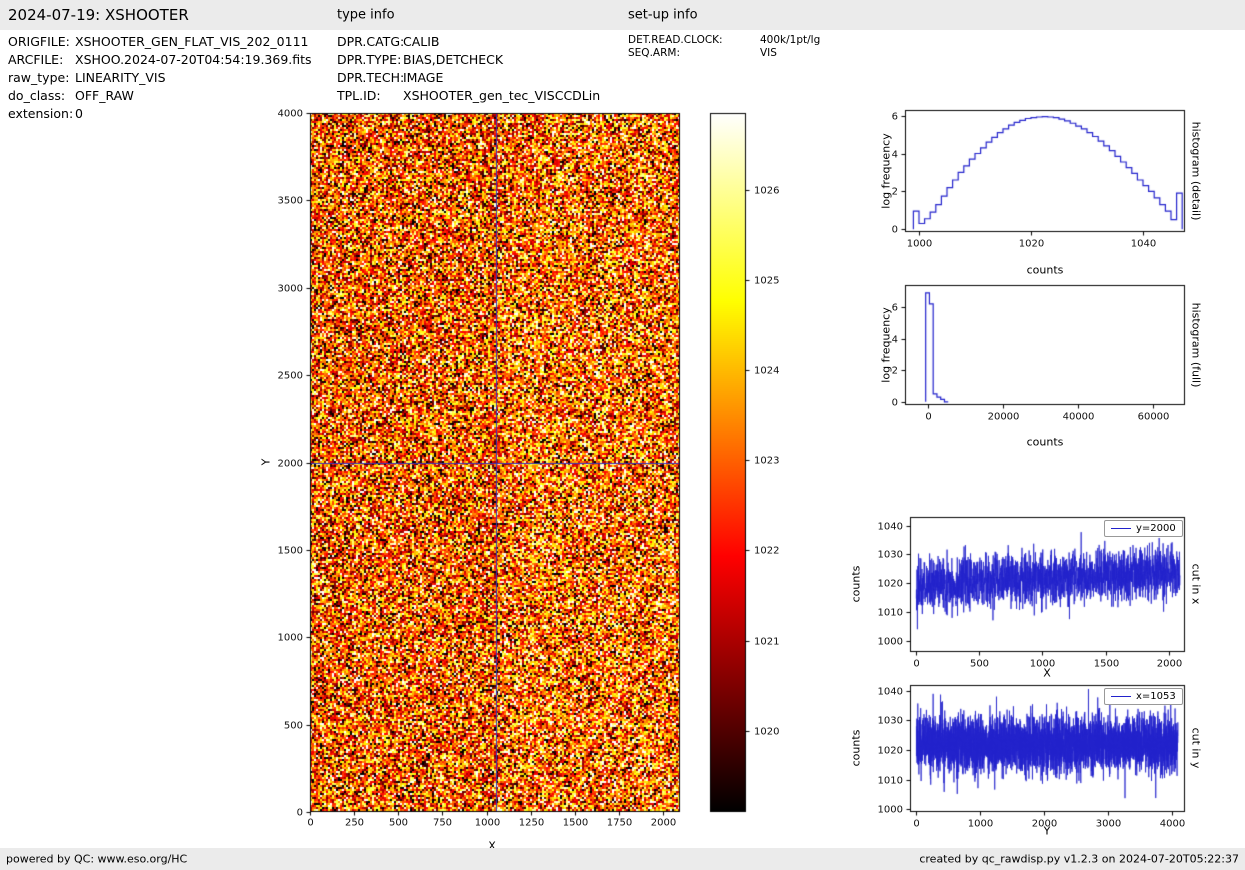 This screenshot has width=1245, height=870. Describe the element at coordinates (104, 95) in the screenshot. I see `do-class-value: OFF_RAW` at that location.